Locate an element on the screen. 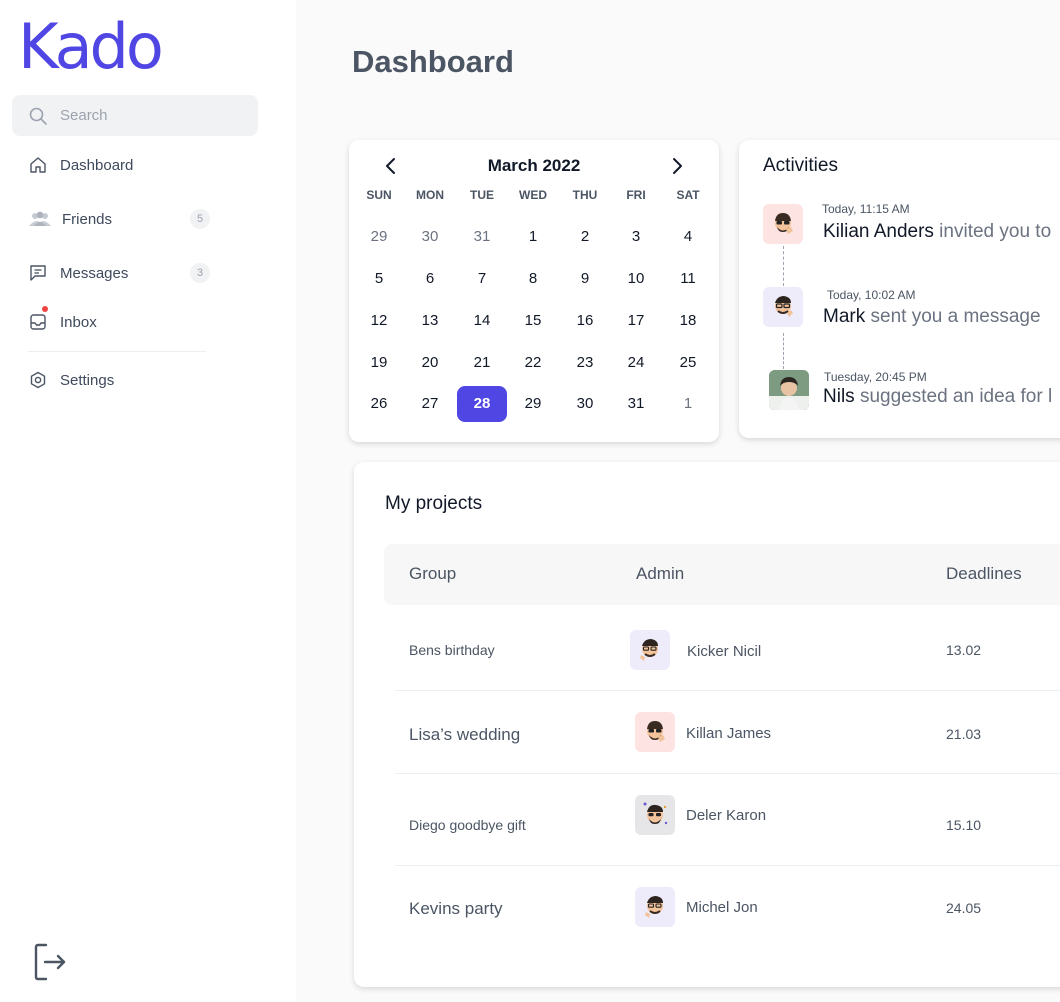  activity-text: Kilian Anders invited you to is located at coordinates (937, 232).